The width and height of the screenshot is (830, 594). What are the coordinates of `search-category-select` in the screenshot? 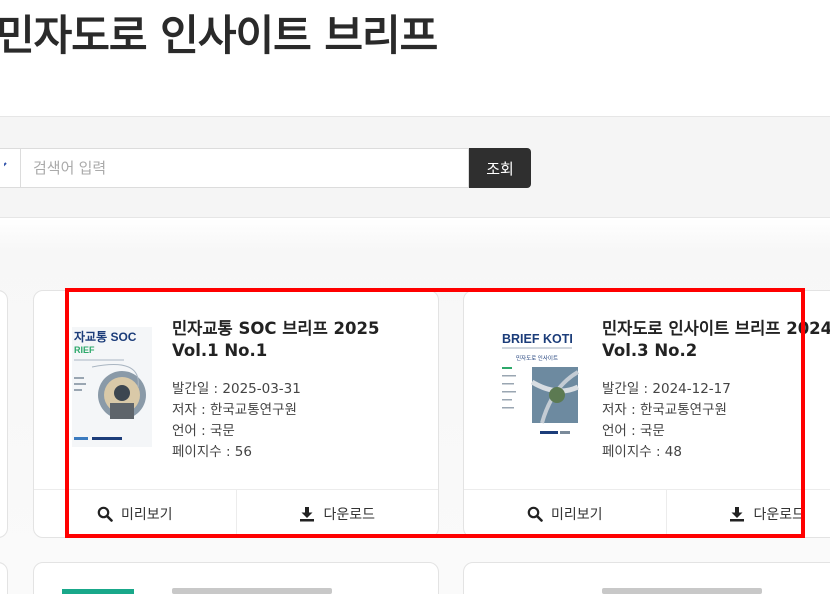 It's located at (10, 168).